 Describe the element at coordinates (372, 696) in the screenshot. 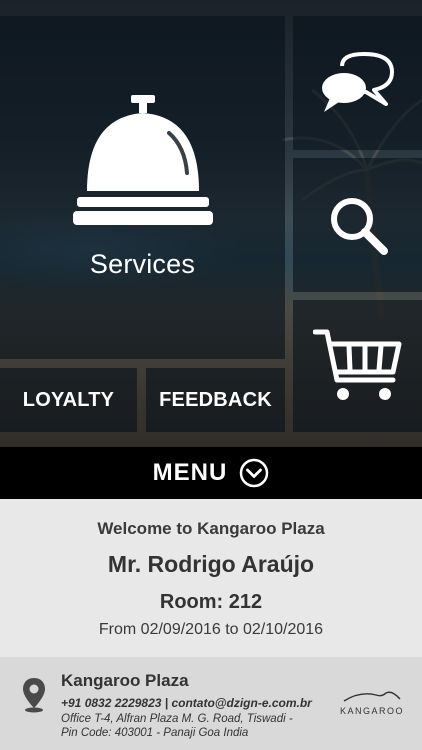

I see `kangaroo-logo-icon` at that location.